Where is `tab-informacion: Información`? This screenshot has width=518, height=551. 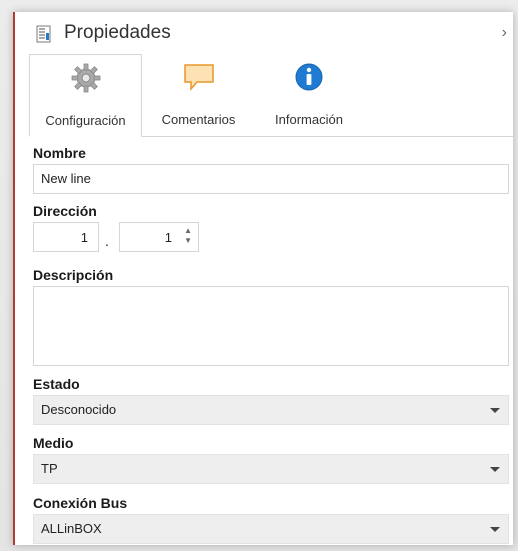 tab-informacion: Información is located at coordinates (309, 95).